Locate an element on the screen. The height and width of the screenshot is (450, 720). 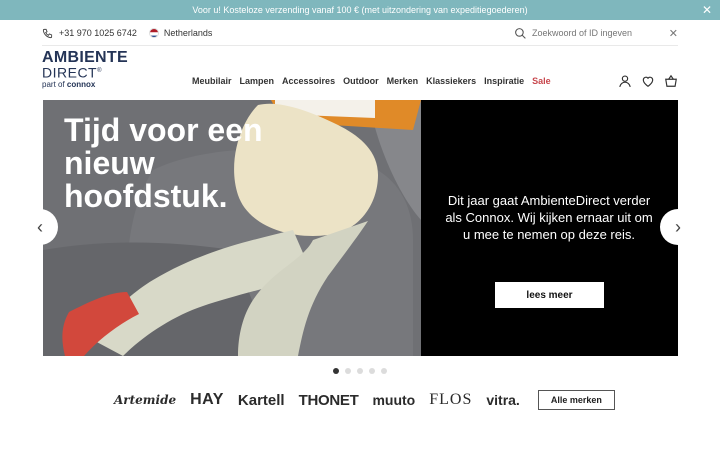
brand-flos: FLOS is located at coordinates (450, 400).